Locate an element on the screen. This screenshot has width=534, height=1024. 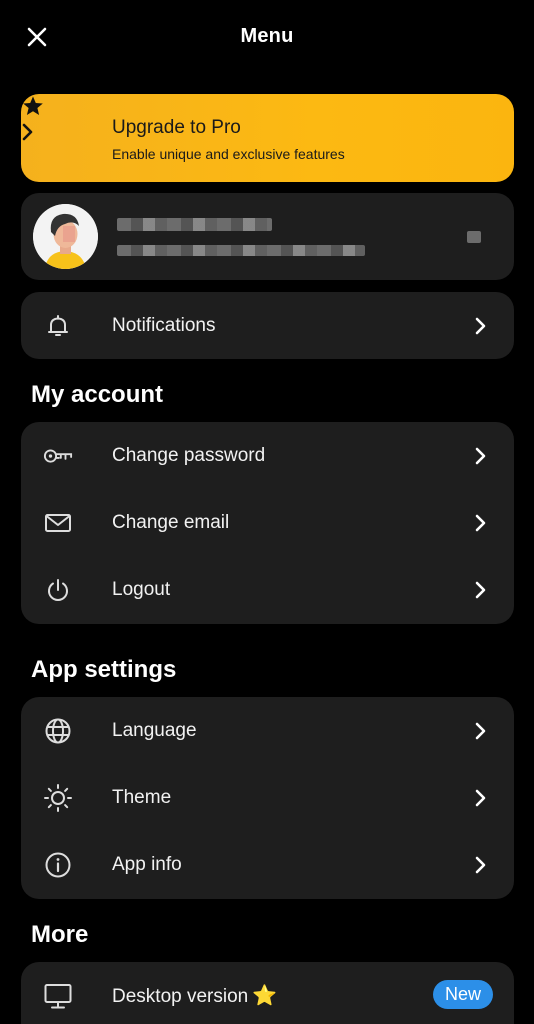
menu-item-logout: Logout is located at coordinates (267, 589).